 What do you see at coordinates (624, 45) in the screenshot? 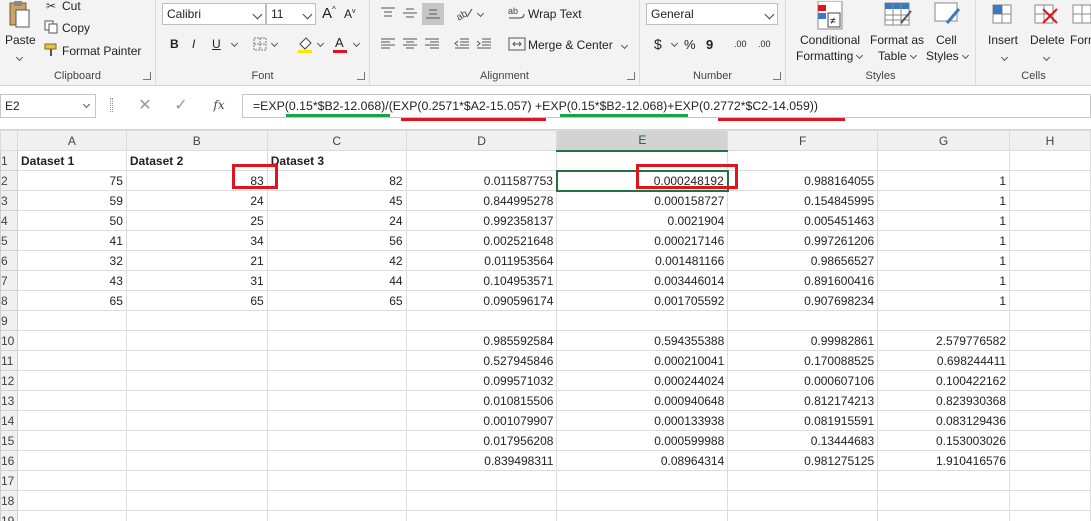
I see `merge-dropdown-icon` at bounding box center [624, 45].